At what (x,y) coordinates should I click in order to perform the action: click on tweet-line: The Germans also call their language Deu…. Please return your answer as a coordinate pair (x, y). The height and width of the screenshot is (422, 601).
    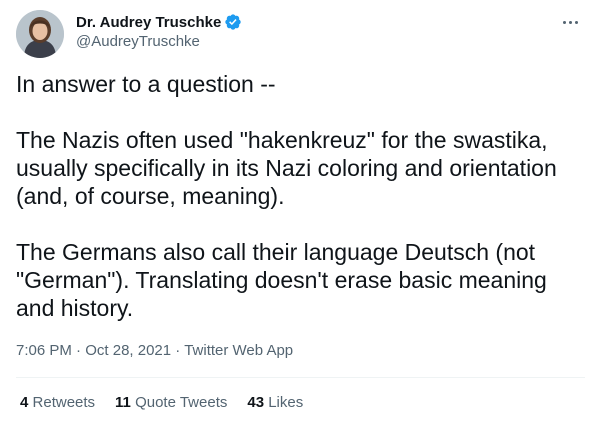
    Looking at the image, I should click on (276, 252).